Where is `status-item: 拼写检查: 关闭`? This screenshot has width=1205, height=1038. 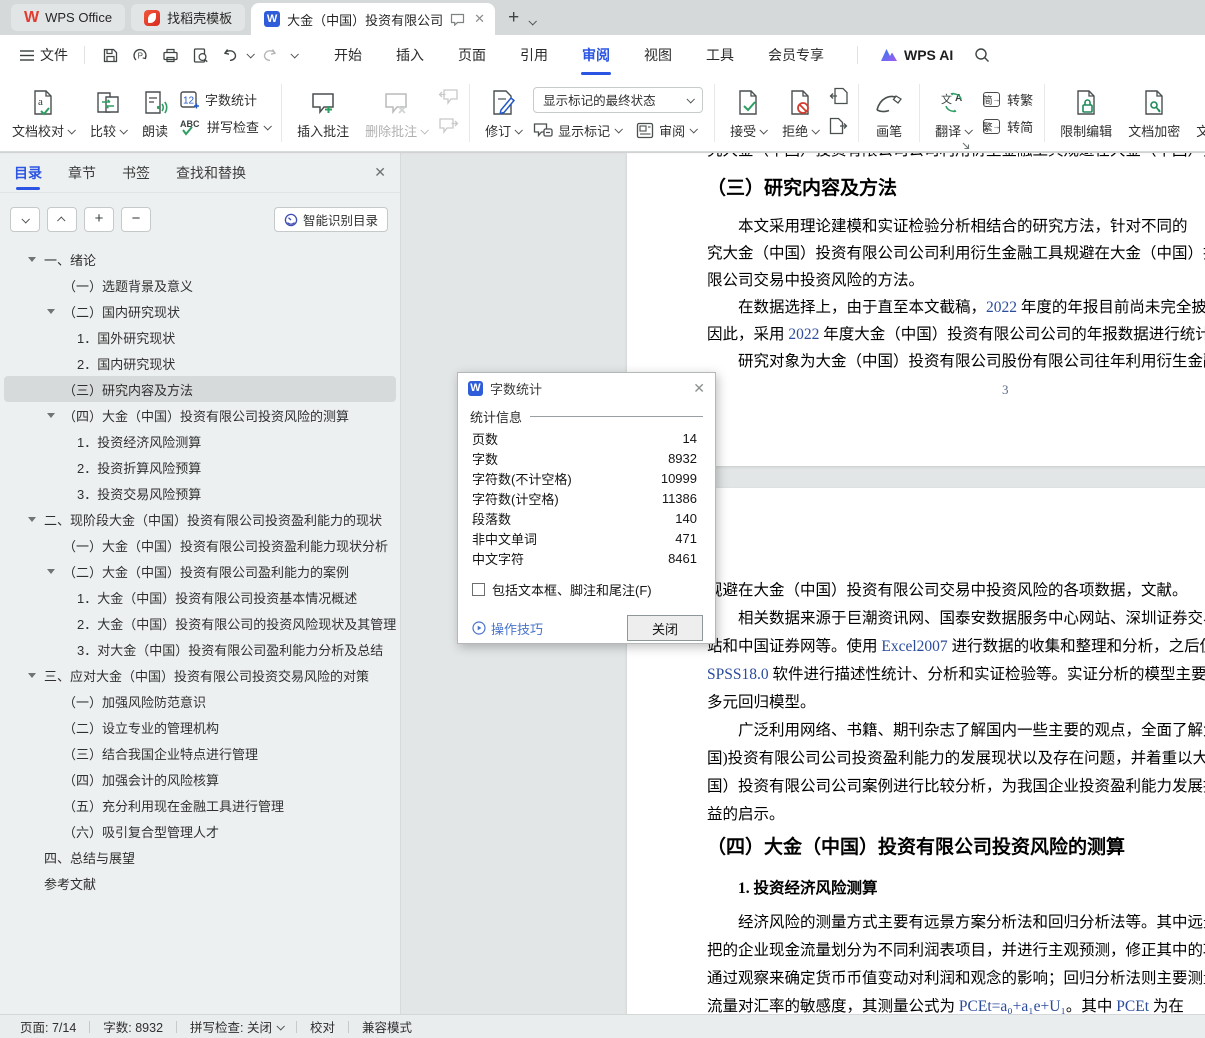
status-item: 拼写检查: 关闭 is located at coordinates (237, 1026).